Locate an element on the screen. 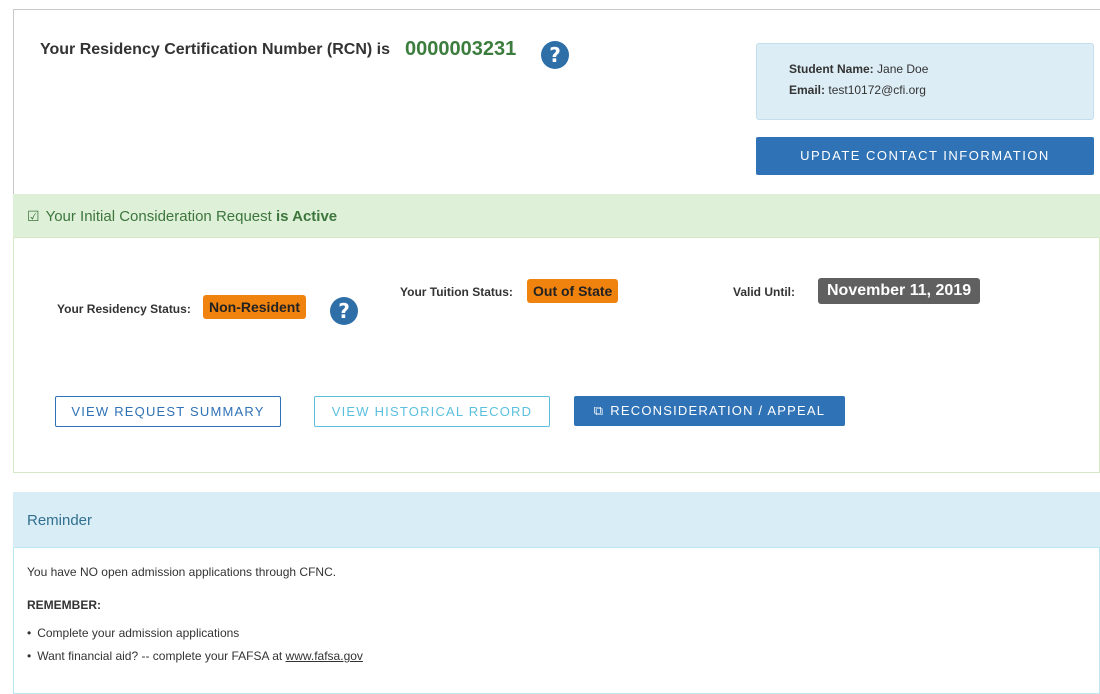  tuition-status-label: Your Tuition Status: is located at coordinates (456, 292).